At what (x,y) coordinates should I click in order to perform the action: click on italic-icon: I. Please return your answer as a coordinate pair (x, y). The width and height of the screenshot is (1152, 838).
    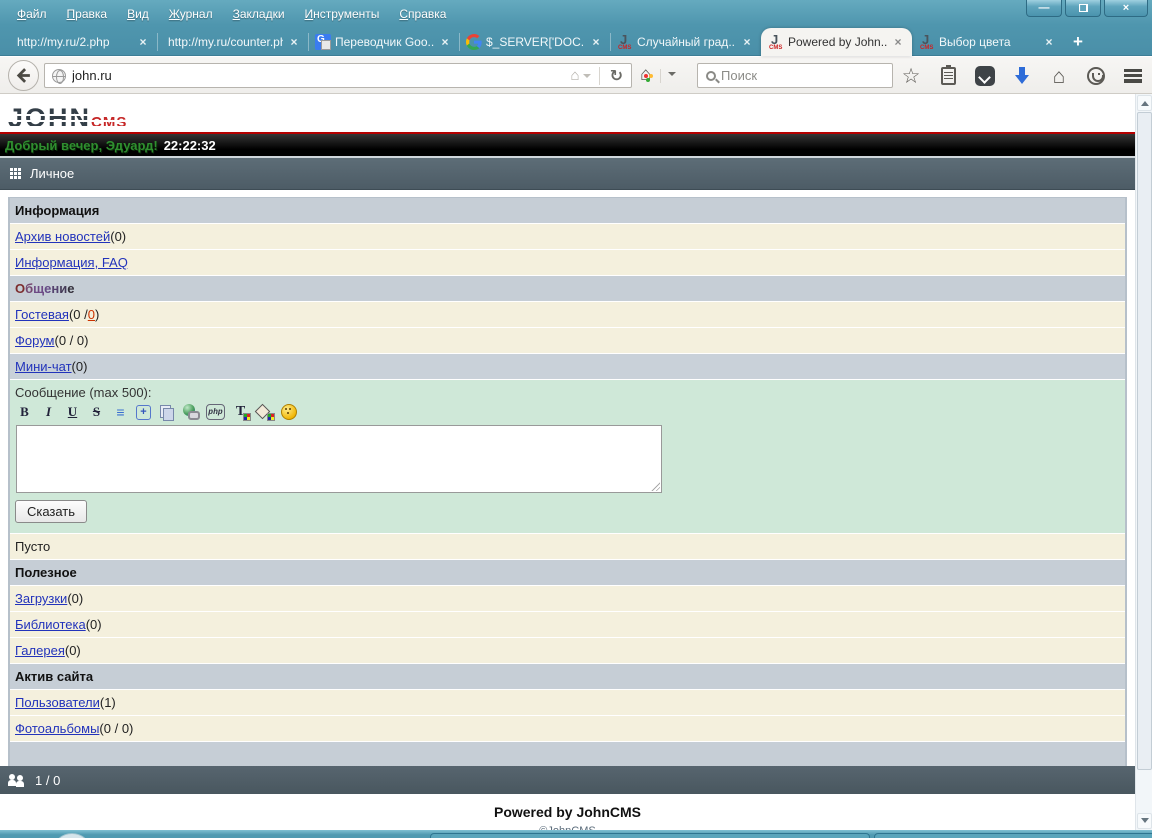
    Looking at the image, I should click on (48, 412).